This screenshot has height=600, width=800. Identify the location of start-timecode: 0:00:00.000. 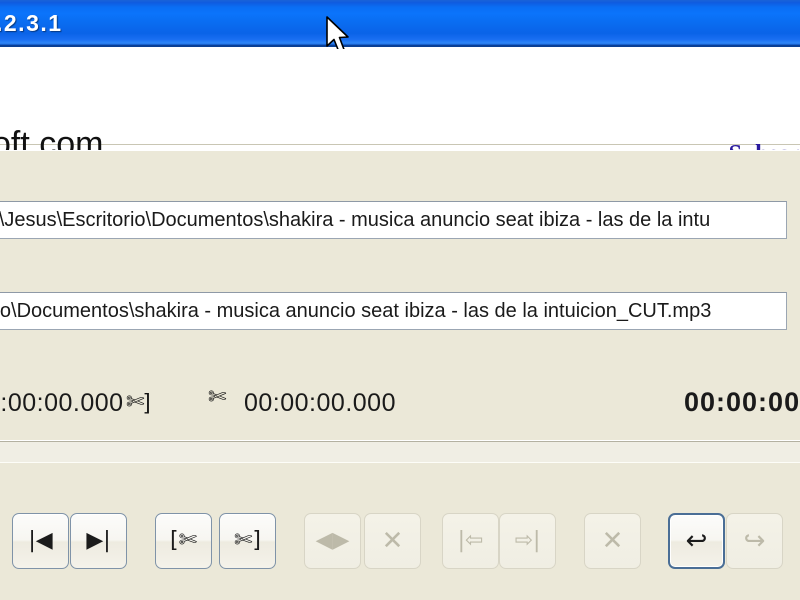
(62, 403).